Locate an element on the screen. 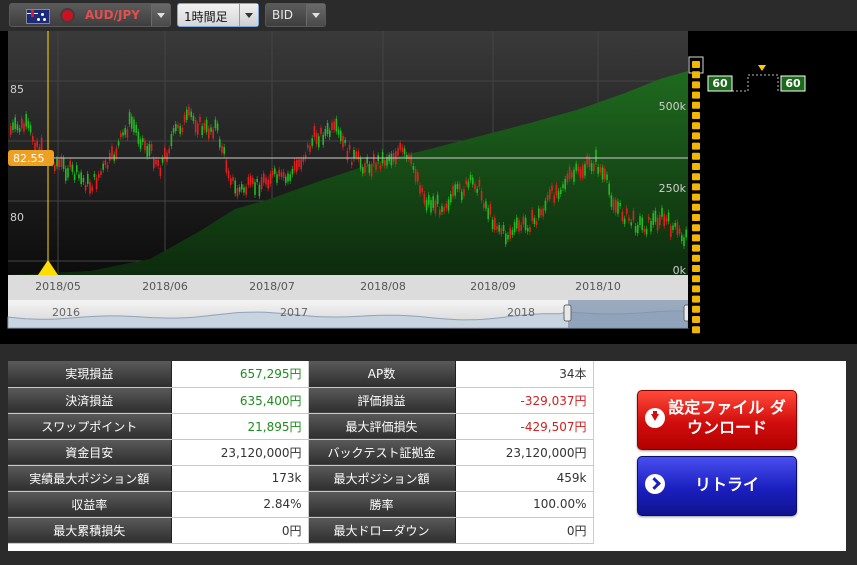 The height and width of the screenshot is (565, 857). price-type-select: BID is located at coordinates (295, 15).